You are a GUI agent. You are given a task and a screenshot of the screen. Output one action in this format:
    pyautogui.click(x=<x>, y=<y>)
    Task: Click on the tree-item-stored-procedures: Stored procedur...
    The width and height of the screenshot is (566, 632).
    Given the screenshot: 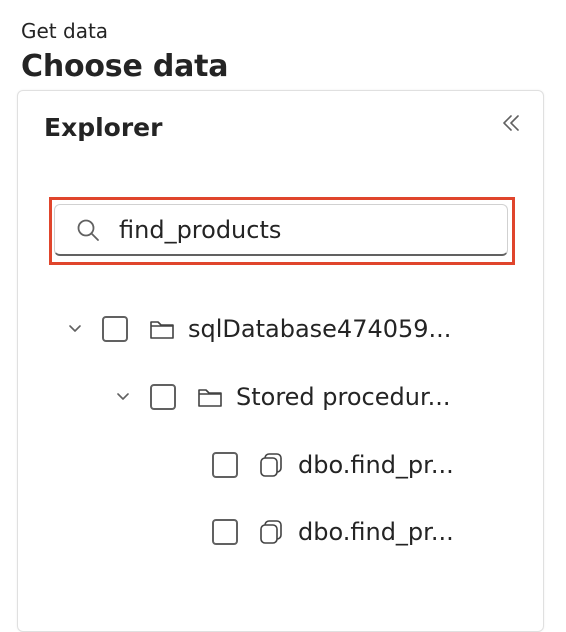 What is the action you would take?
    pyautogui.click(x=281, y=397)
    